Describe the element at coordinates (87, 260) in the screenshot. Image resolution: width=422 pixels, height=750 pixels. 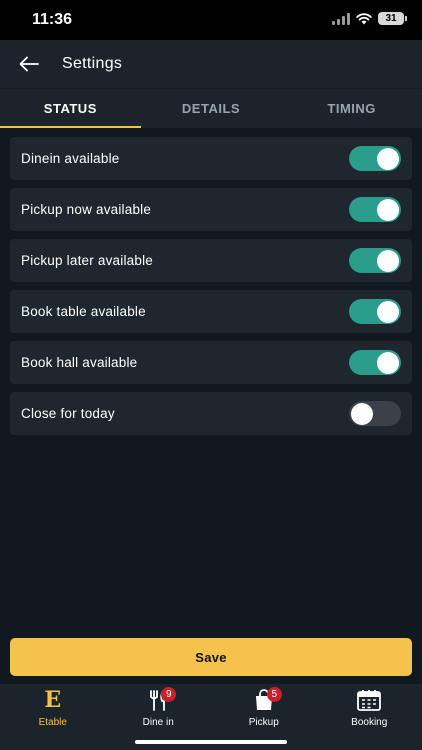
I see `setting-label: Pickup later available` at that location.